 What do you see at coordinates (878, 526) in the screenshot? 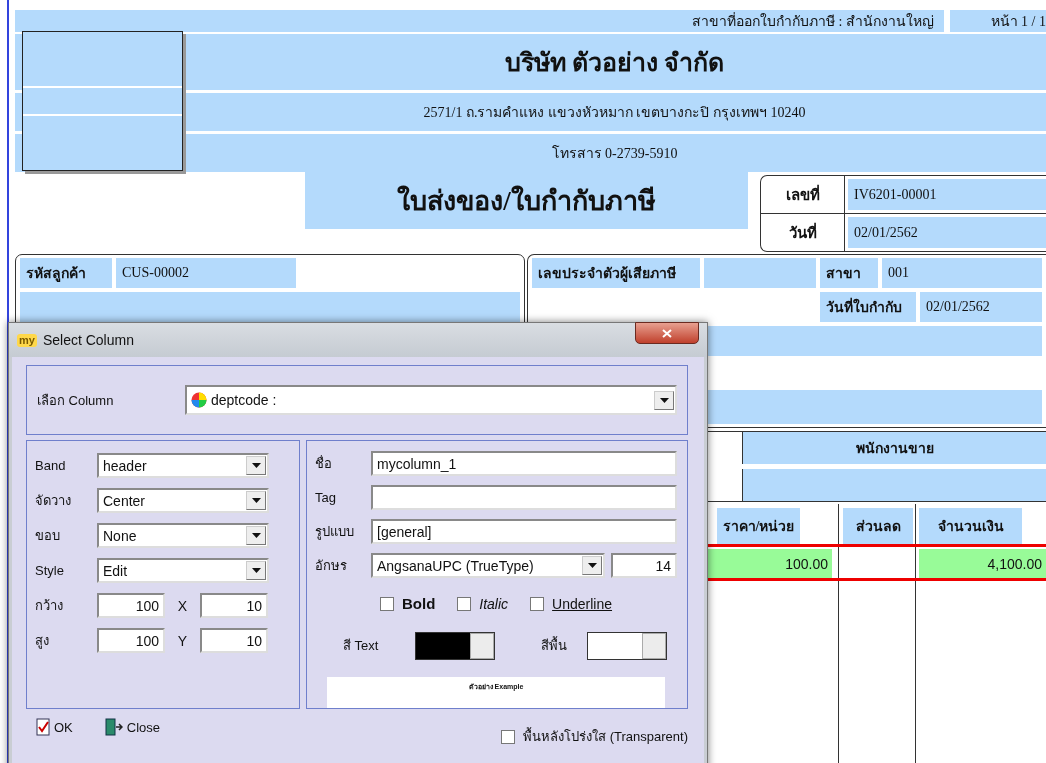
I see `column-header: ส่วนลด` at bounding box center [878, 526].